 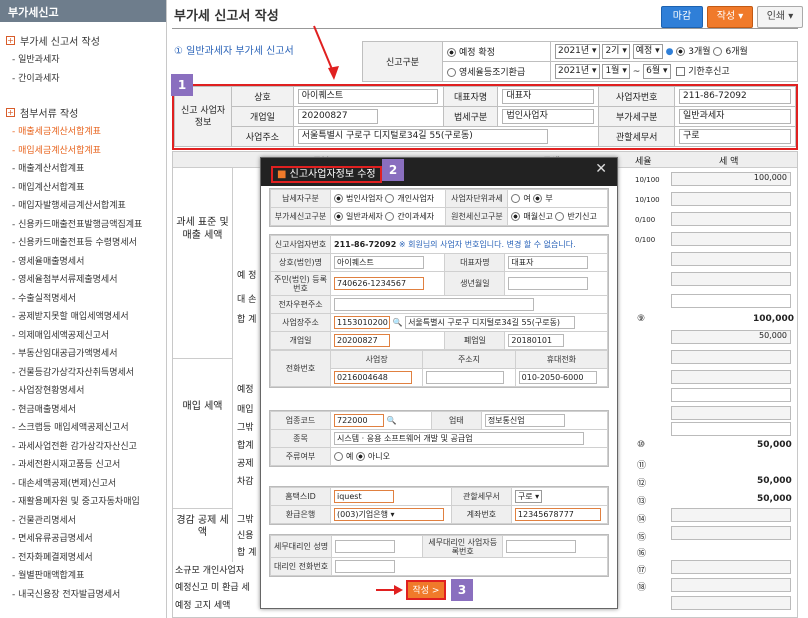 What do you see at coordinates (83, 280) in the screenshot?
I see `sidebar-item: - 영세율첨부서류제출명세서` at bounding box center [83, 280].